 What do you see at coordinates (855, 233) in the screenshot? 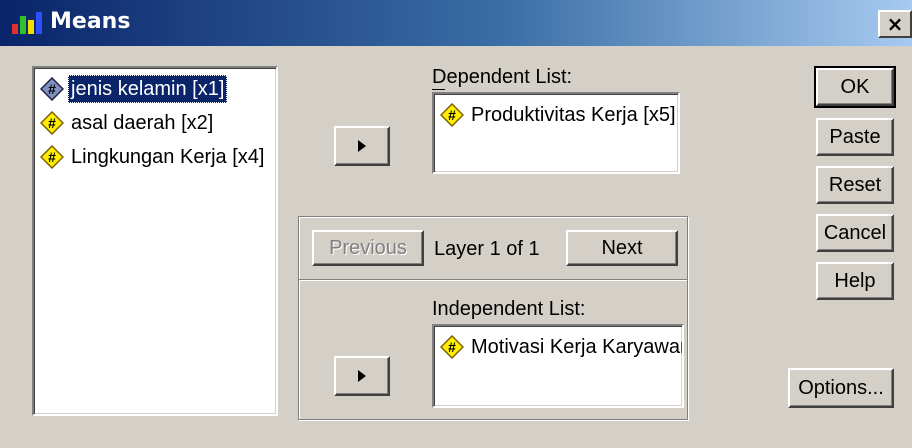
I see `cancel-button: Cancel` at bounding box center [855, 233].